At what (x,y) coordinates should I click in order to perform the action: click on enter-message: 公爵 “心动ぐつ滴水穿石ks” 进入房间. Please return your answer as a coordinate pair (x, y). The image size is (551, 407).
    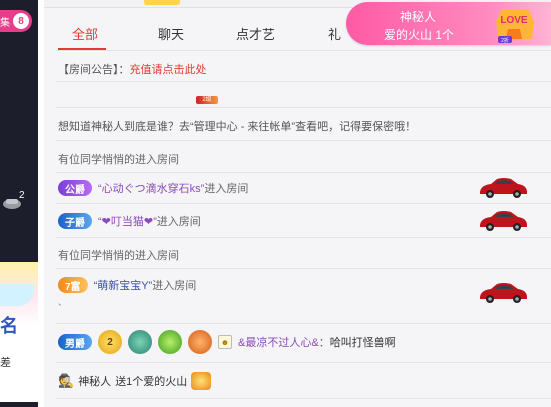
    Looking at the image, I should click on (153, 188).